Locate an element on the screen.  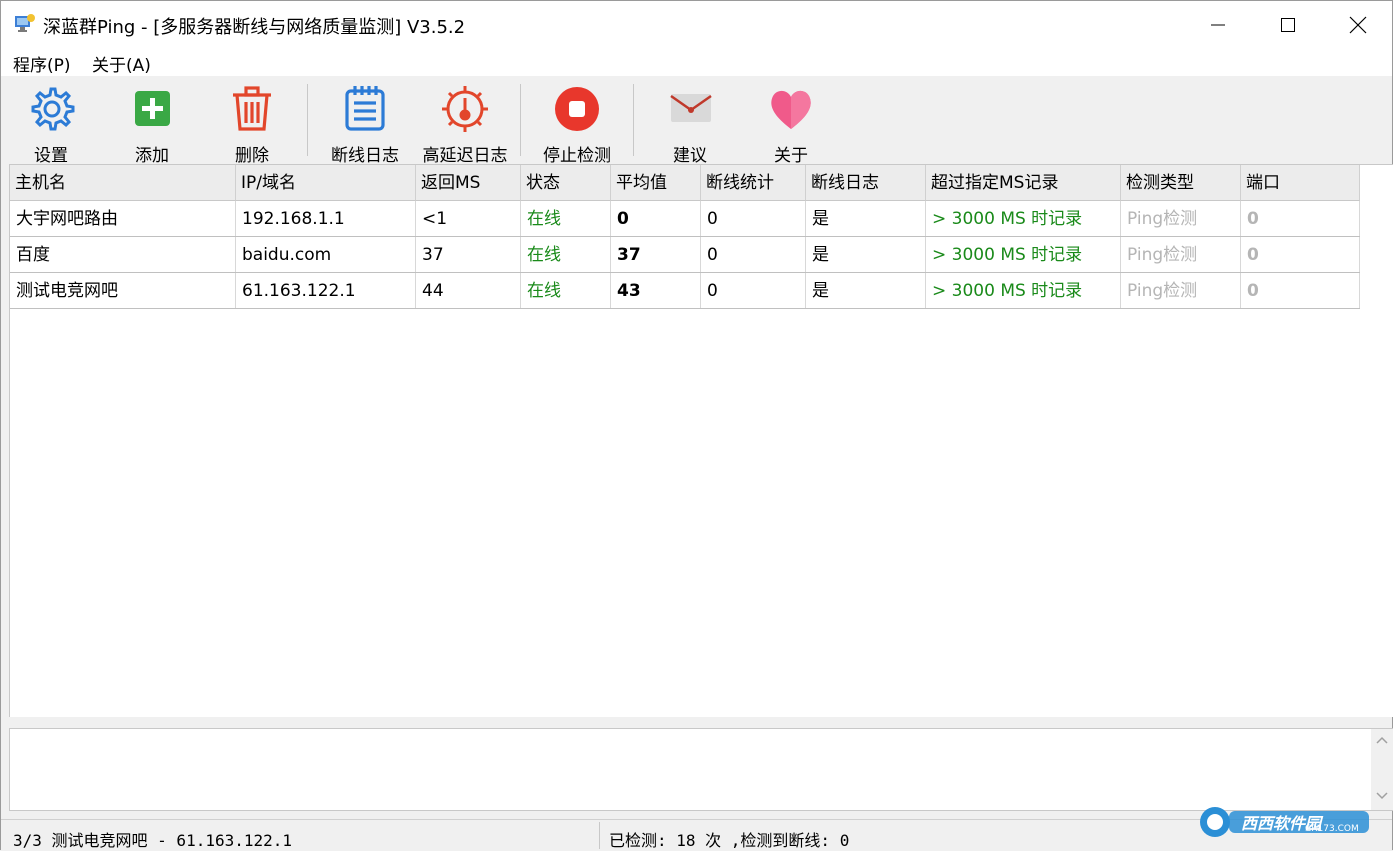
column-header-over-ms: 超过指定MS记录 is located at coordinates (1023, 183).